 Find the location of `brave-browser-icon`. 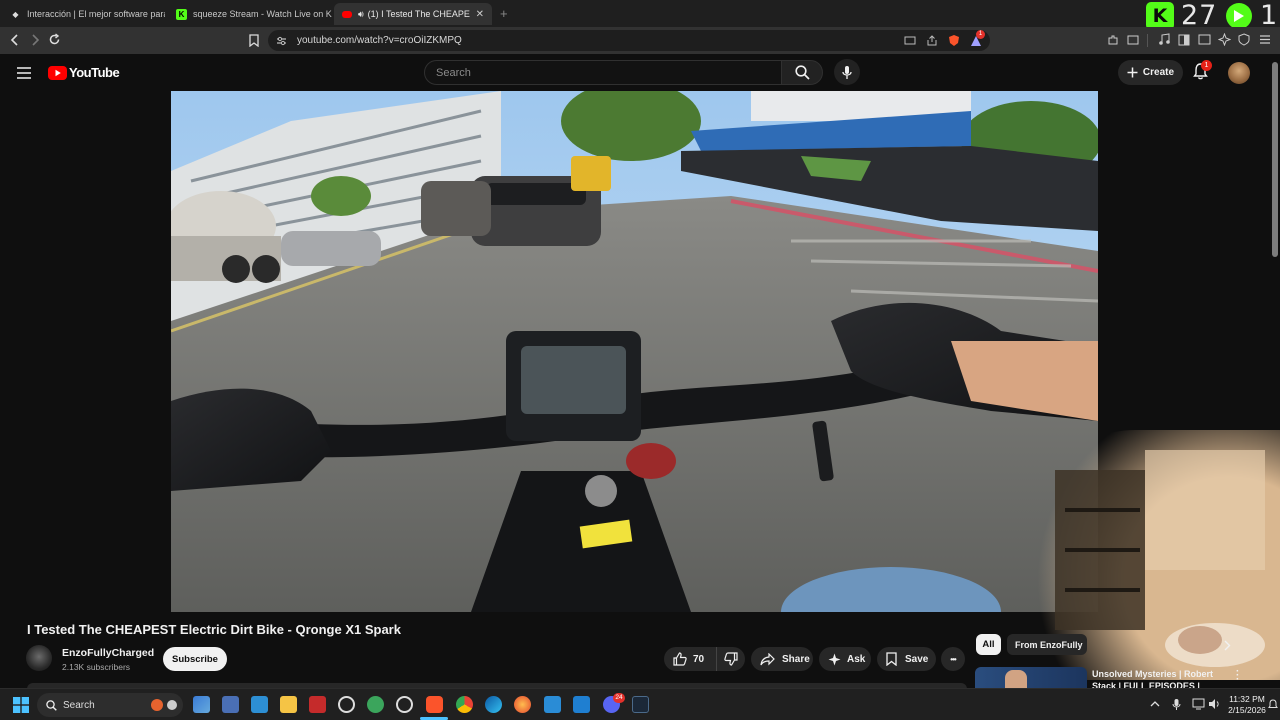

brave-browser-icon is located at coordinates (434, 704).